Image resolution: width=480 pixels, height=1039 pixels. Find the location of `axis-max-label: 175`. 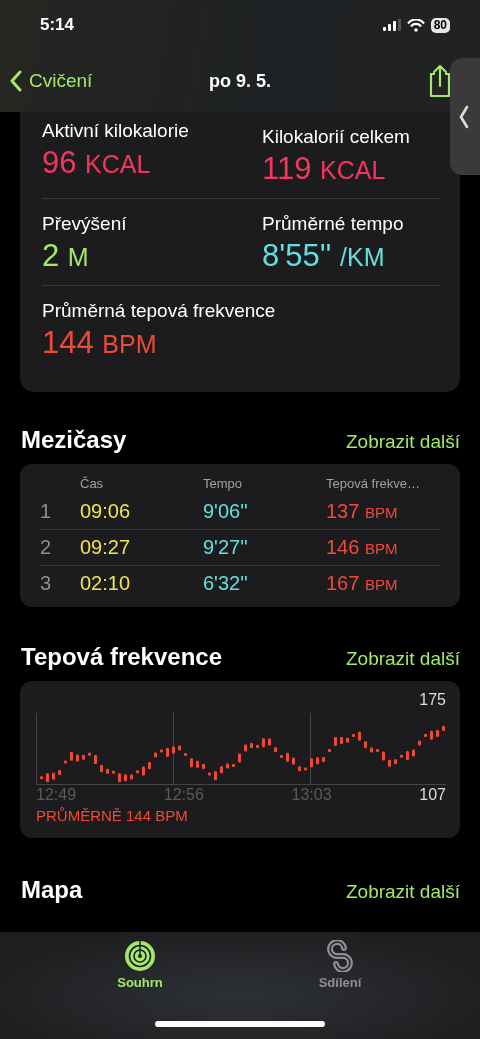

axis-max-label: 175 is located at coordinates (432, 700).